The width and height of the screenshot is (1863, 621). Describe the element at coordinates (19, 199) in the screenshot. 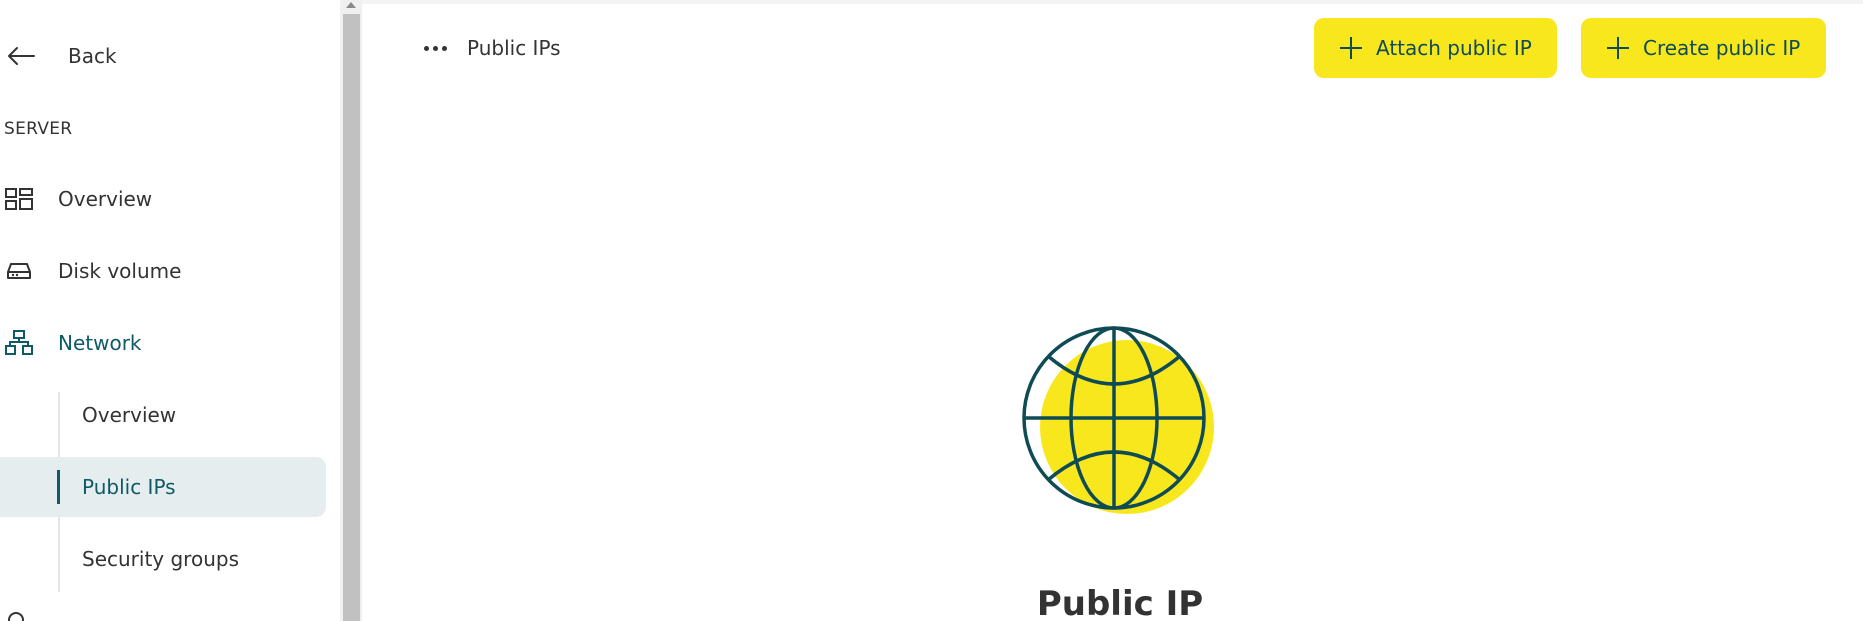

I see `grid-icon` at that location.